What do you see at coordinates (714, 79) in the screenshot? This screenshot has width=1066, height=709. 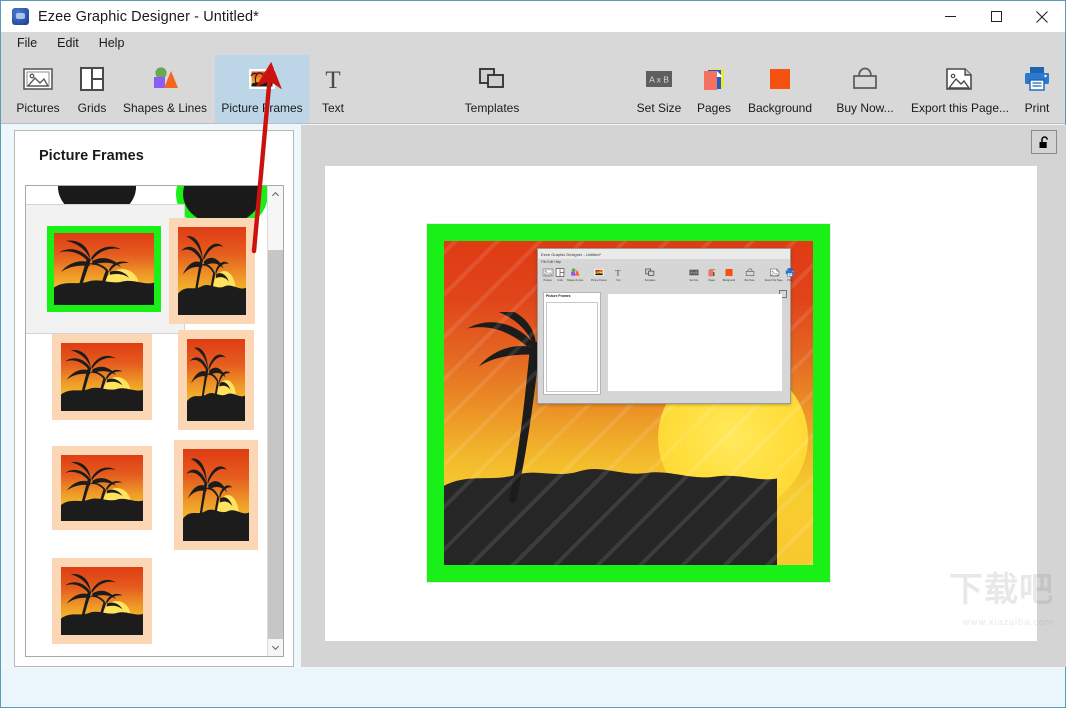 I see `pages-icon` at bounding box center [714, 79].